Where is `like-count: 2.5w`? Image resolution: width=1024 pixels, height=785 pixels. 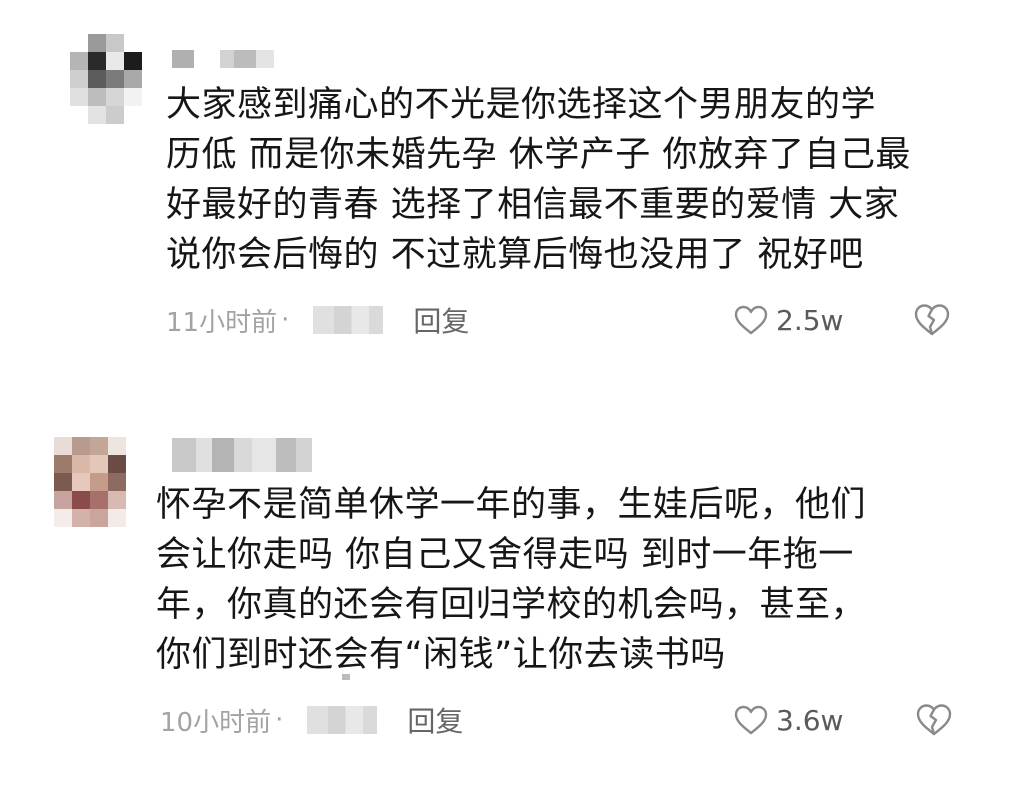
like-count: 2.5w is located at coordinates (810, 320).